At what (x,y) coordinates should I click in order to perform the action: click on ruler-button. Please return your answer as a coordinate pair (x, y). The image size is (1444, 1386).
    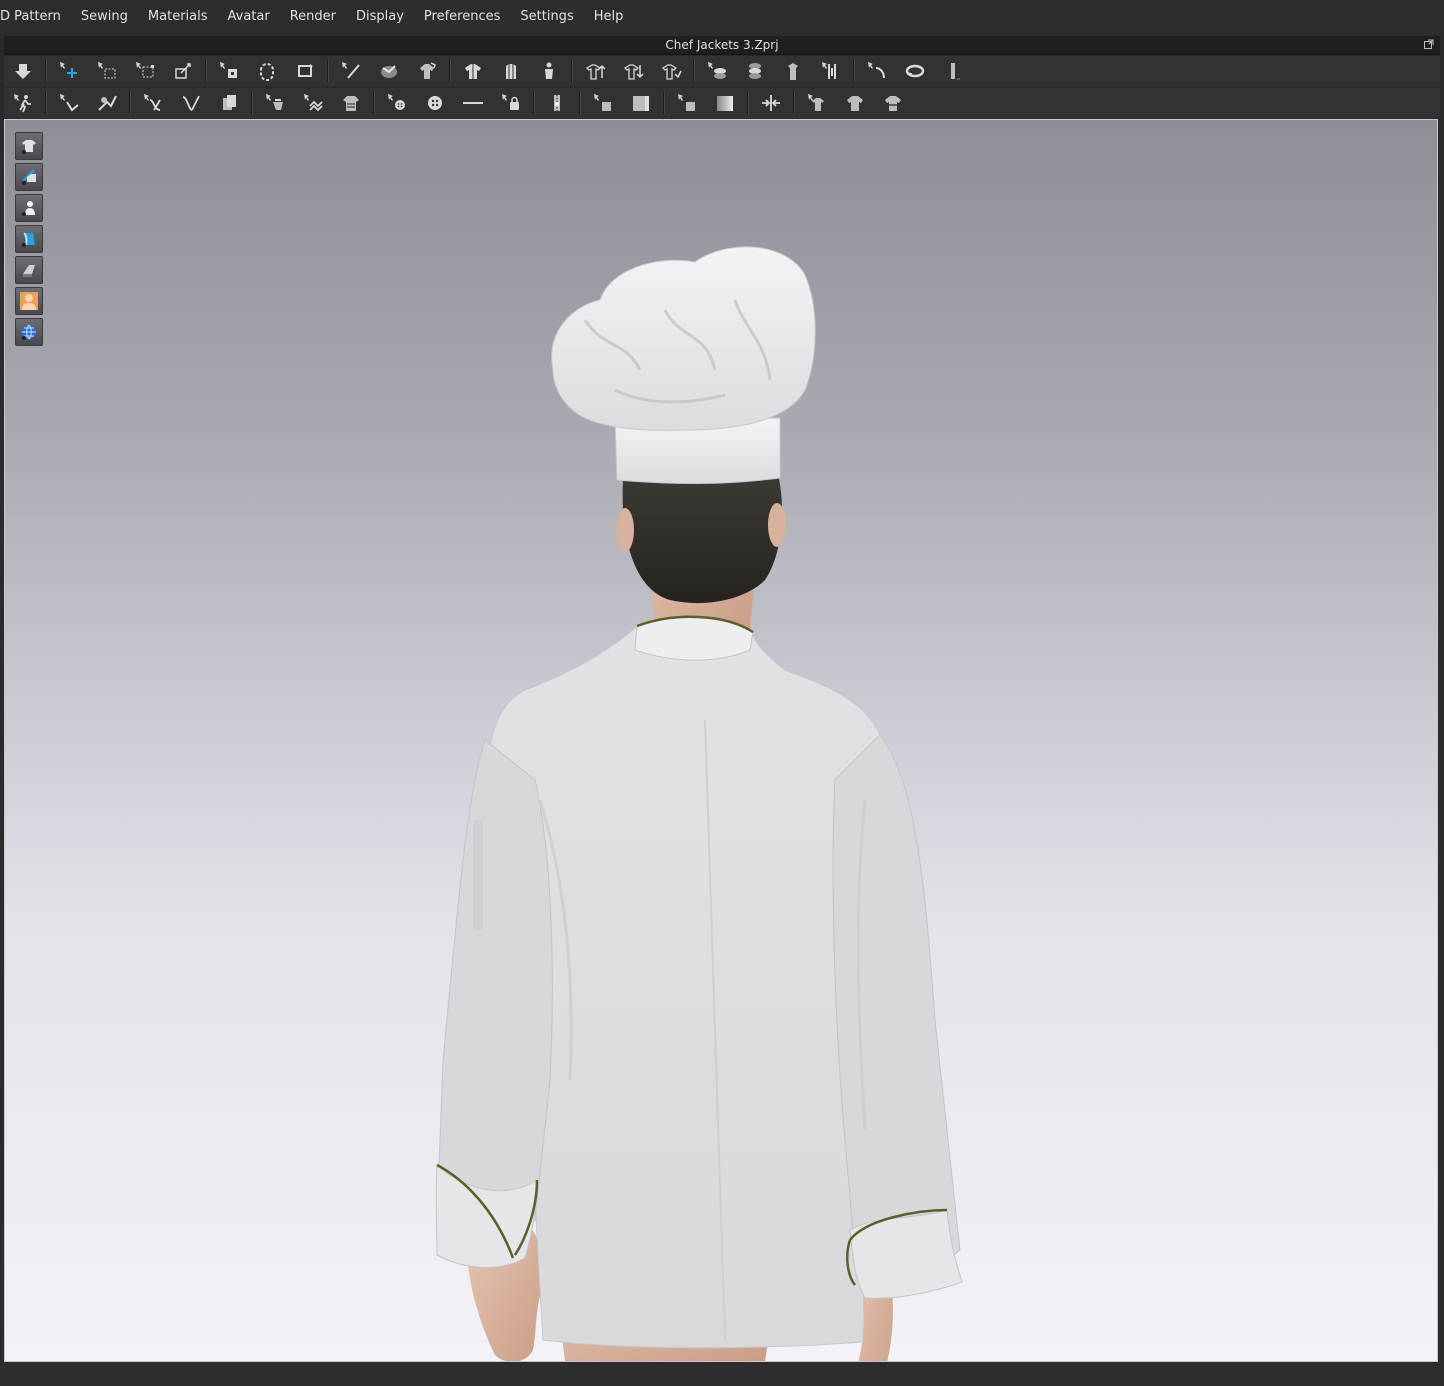
    Looking at the image, I should click on (915, 71).